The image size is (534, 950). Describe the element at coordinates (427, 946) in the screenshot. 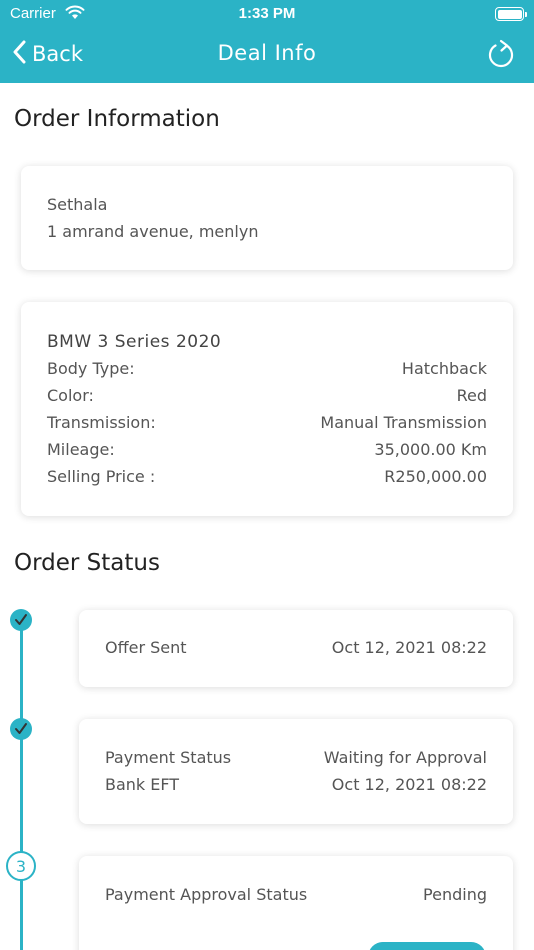

I see `approval-action-button` at that location.